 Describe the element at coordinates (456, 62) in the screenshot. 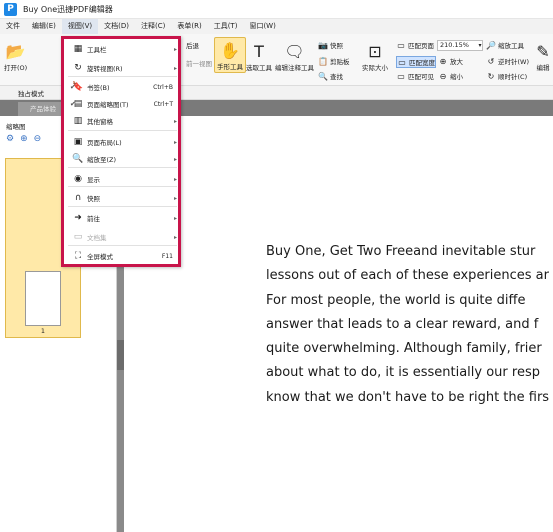

I see `zoom-in-label: 放大` at that location.